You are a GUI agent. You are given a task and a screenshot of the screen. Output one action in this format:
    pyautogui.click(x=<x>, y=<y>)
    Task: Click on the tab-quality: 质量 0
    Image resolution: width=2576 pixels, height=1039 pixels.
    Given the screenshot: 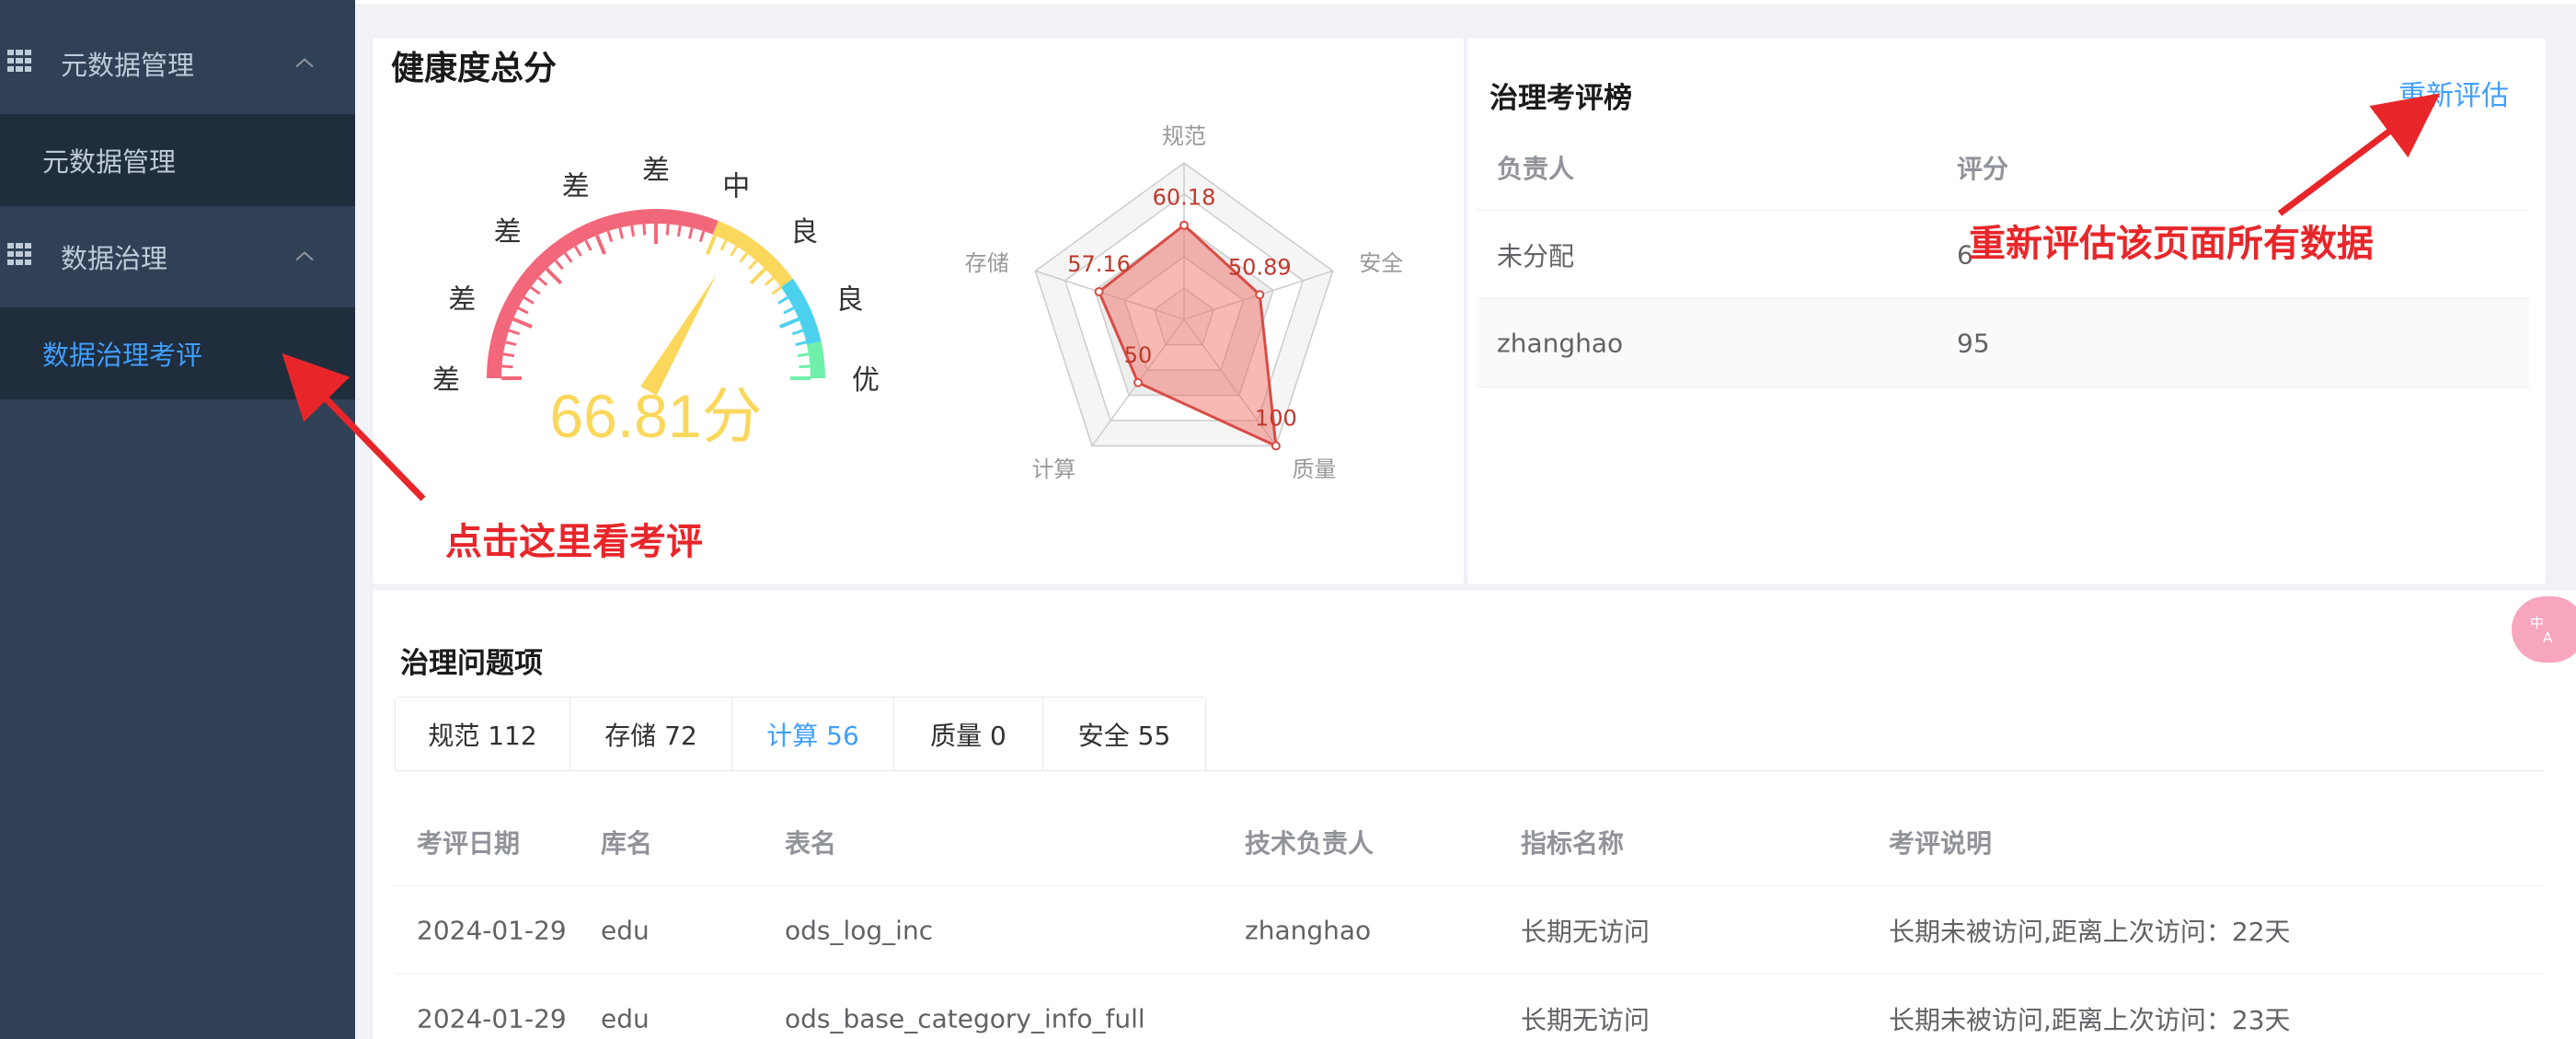 What is the action you would take?
    pyautogui.click(x=968, y=734)
    